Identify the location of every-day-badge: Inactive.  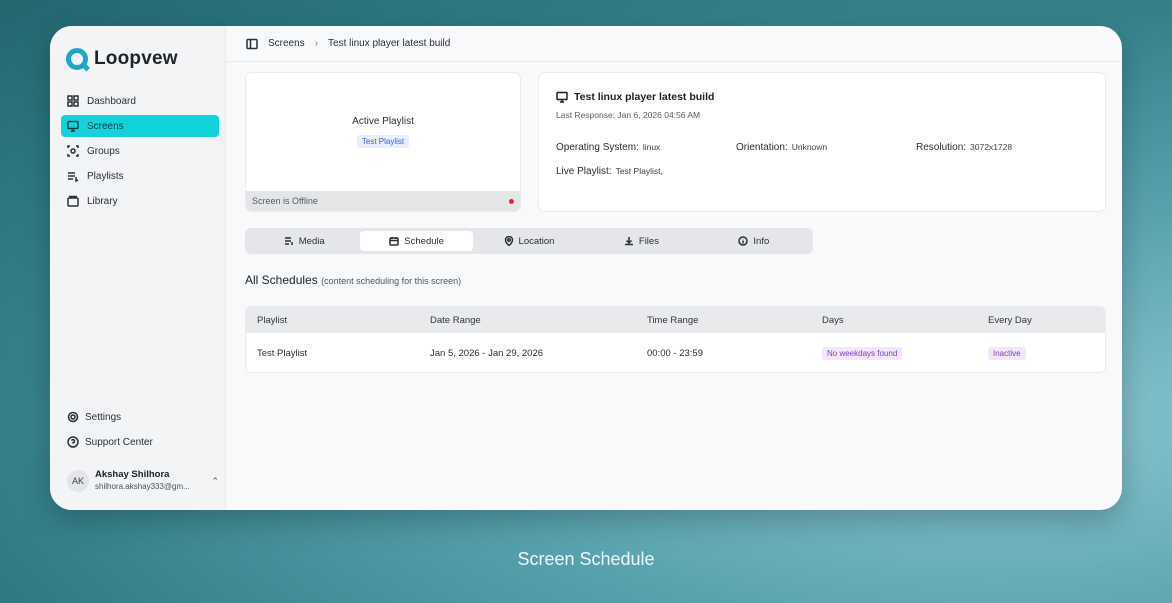
(1007, 353).